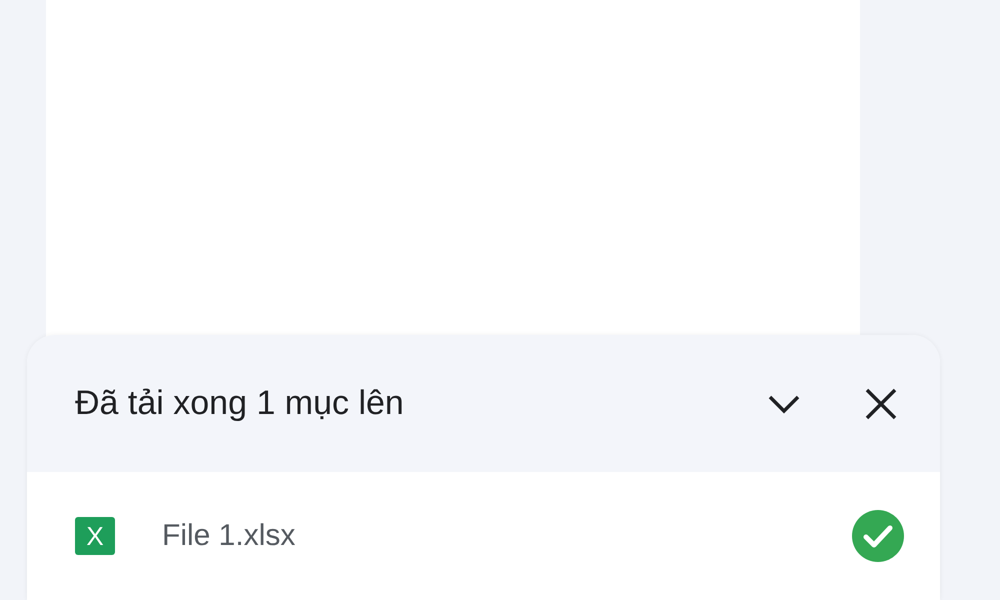 Image resolution: width=1000 pixels, height=600 pixels. Describe the element at coordinates (881, 403) in the screenshot. I see `close-icon` at that location.